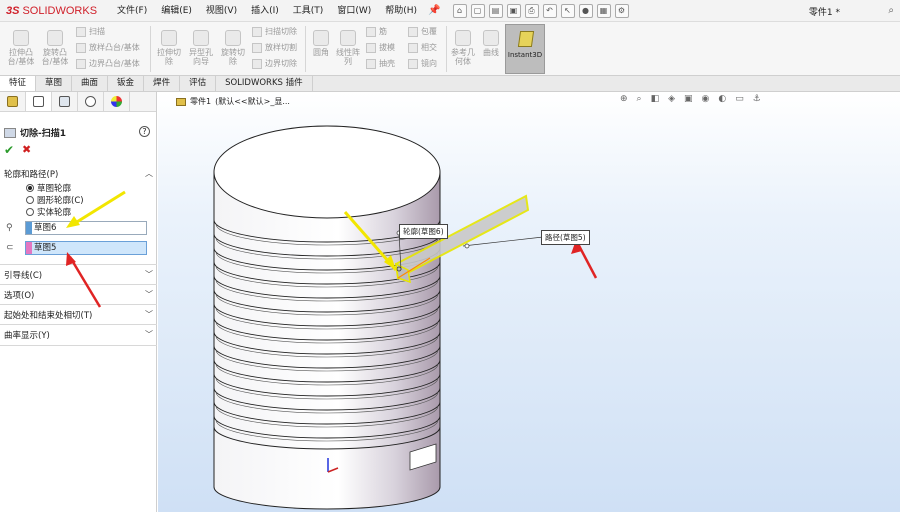  What do you see at coordinates (549, 10) in the screenshot?
I see `undo-icon: ↶` at bounding box center [549, 10].